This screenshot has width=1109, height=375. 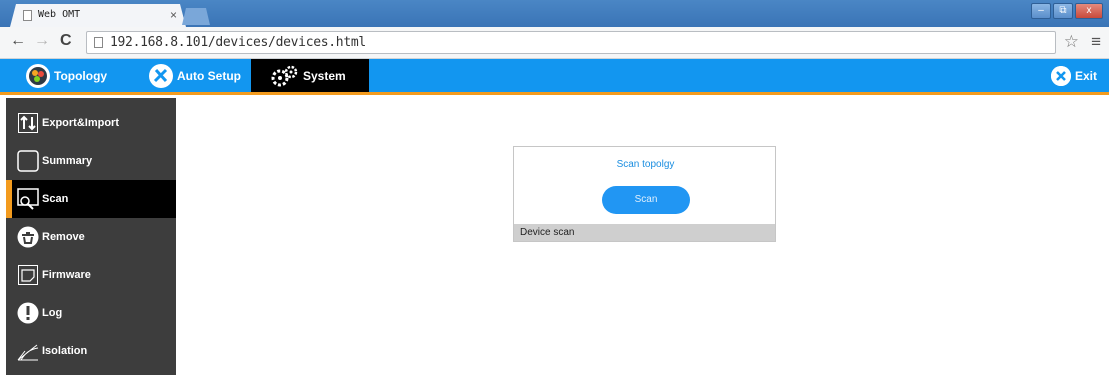 I want to click on sidebar-item-export-import: Export&Import, so click(x=91, y=123).